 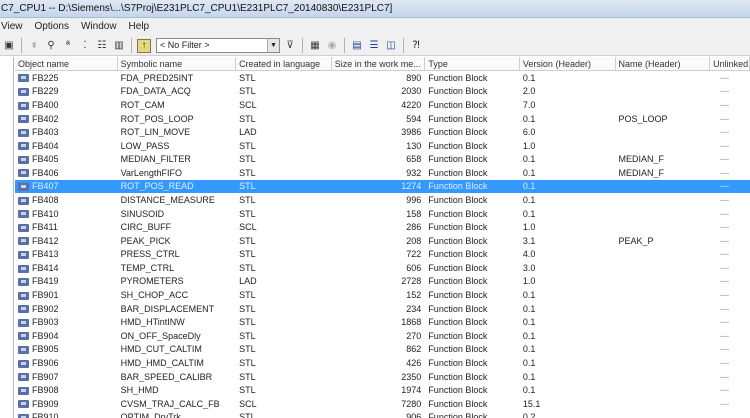 I want to click on help-icon: ⁈, so click(x=416, y=46).